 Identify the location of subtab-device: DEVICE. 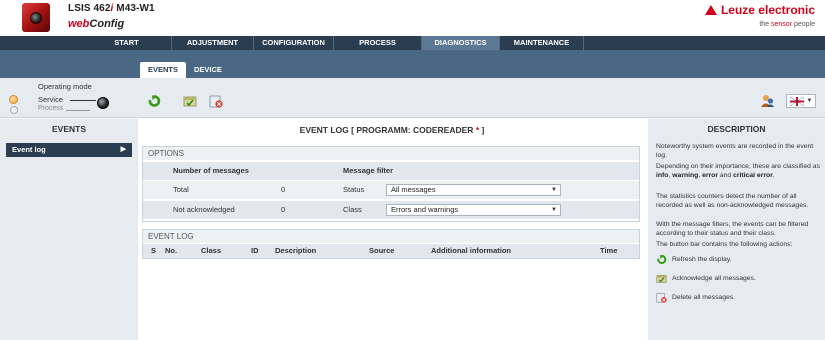
(208, 70).